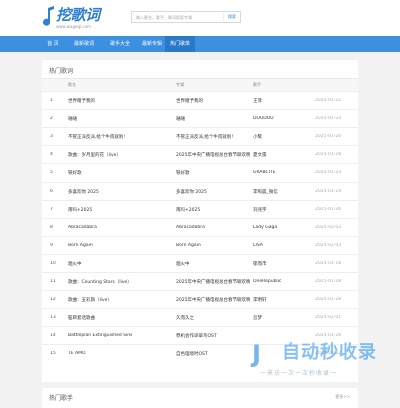 This screenshot has height=408, width=400. What do you see at coordinates (192, 354) in the screenshot?
I see `album-link: 自色理境时OST` at bounding box center [192, 354].